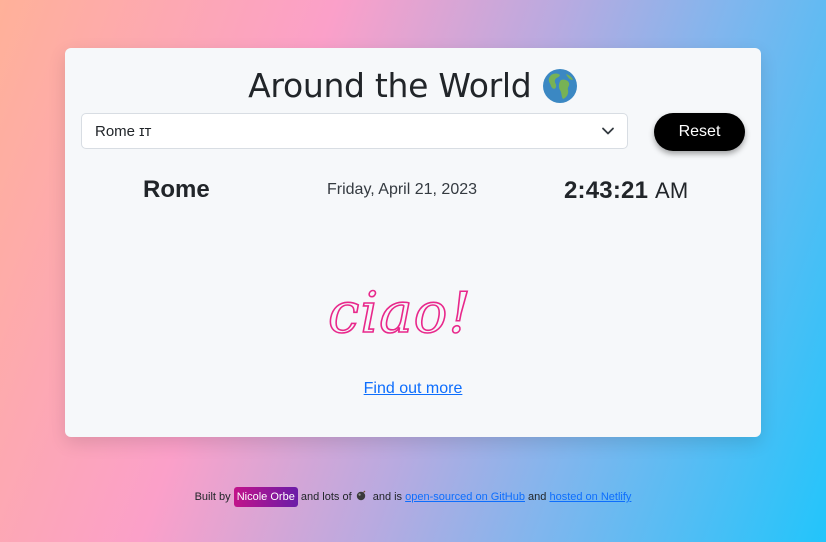  Describe the element at coordinates (123, 131) in the screenshot. I see `city-select-value: Rome ɪᴛ` at that location.